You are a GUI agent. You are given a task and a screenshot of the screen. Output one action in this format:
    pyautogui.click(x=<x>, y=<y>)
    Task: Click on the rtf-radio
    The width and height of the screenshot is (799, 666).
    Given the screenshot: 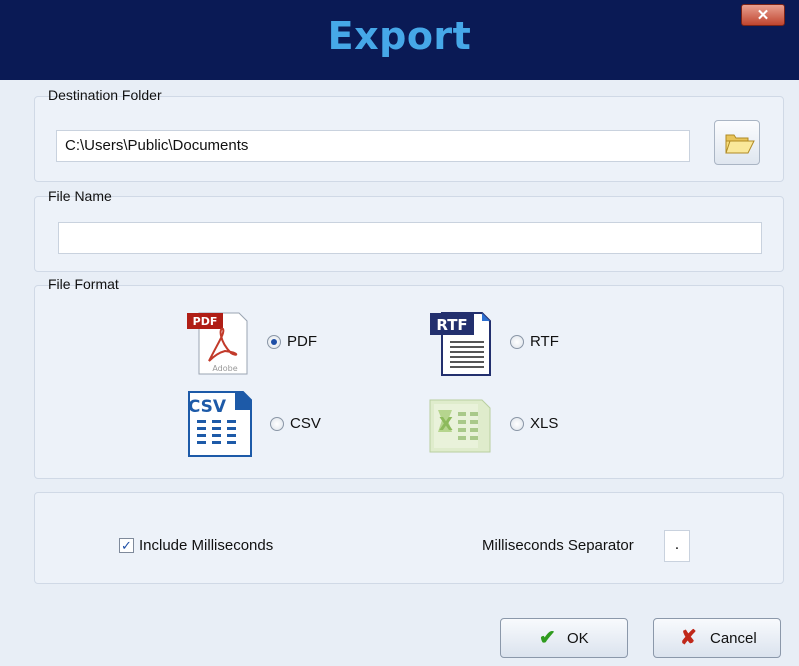 What is the action you would take?
    pyautogui.click(x=517, y=342)
    